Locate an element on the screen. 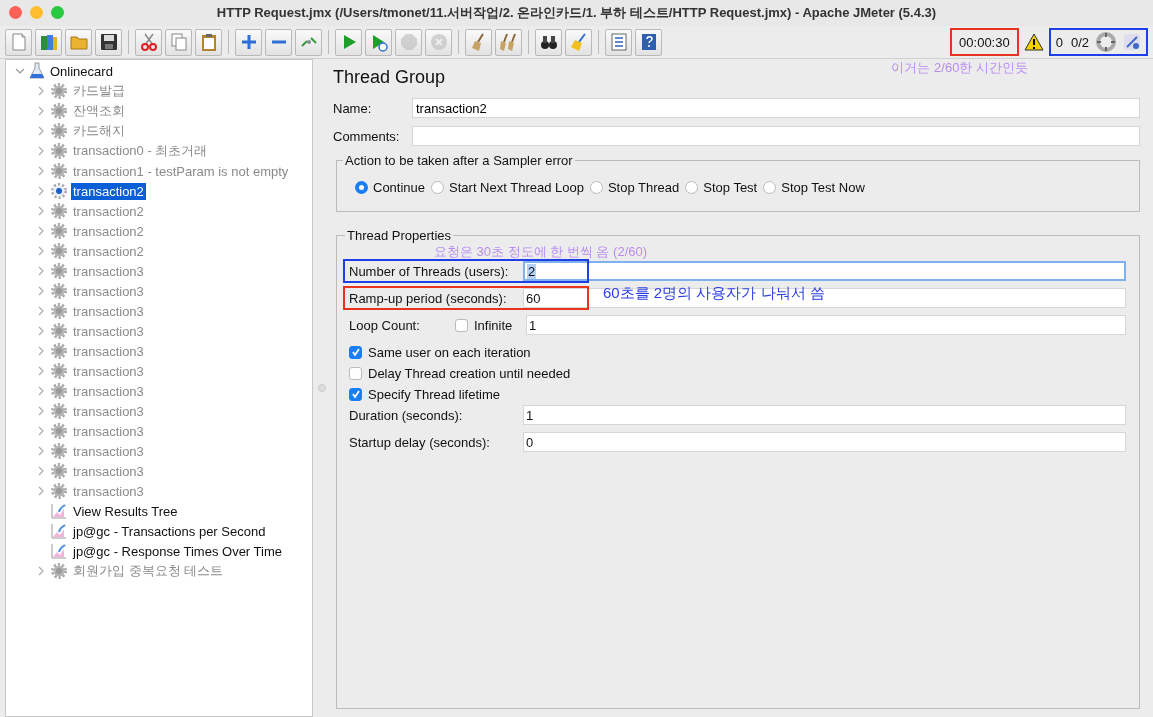 The height and width of the screenshot is (717, 1153). toggle-button is located at coordinates (308, 42).